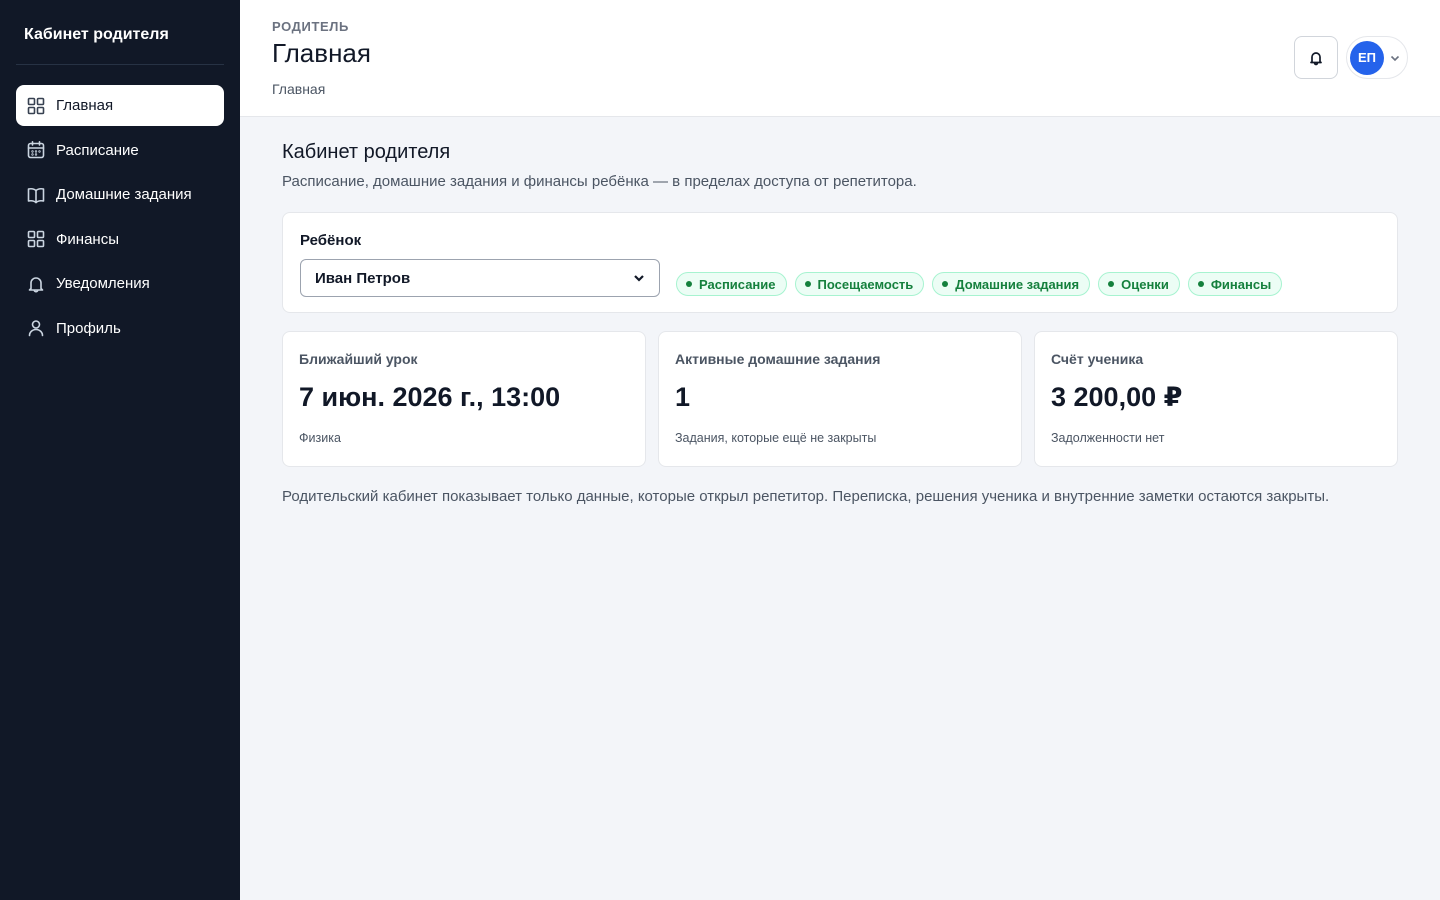  I want to click on page-title: Главная, so click(321, 53).